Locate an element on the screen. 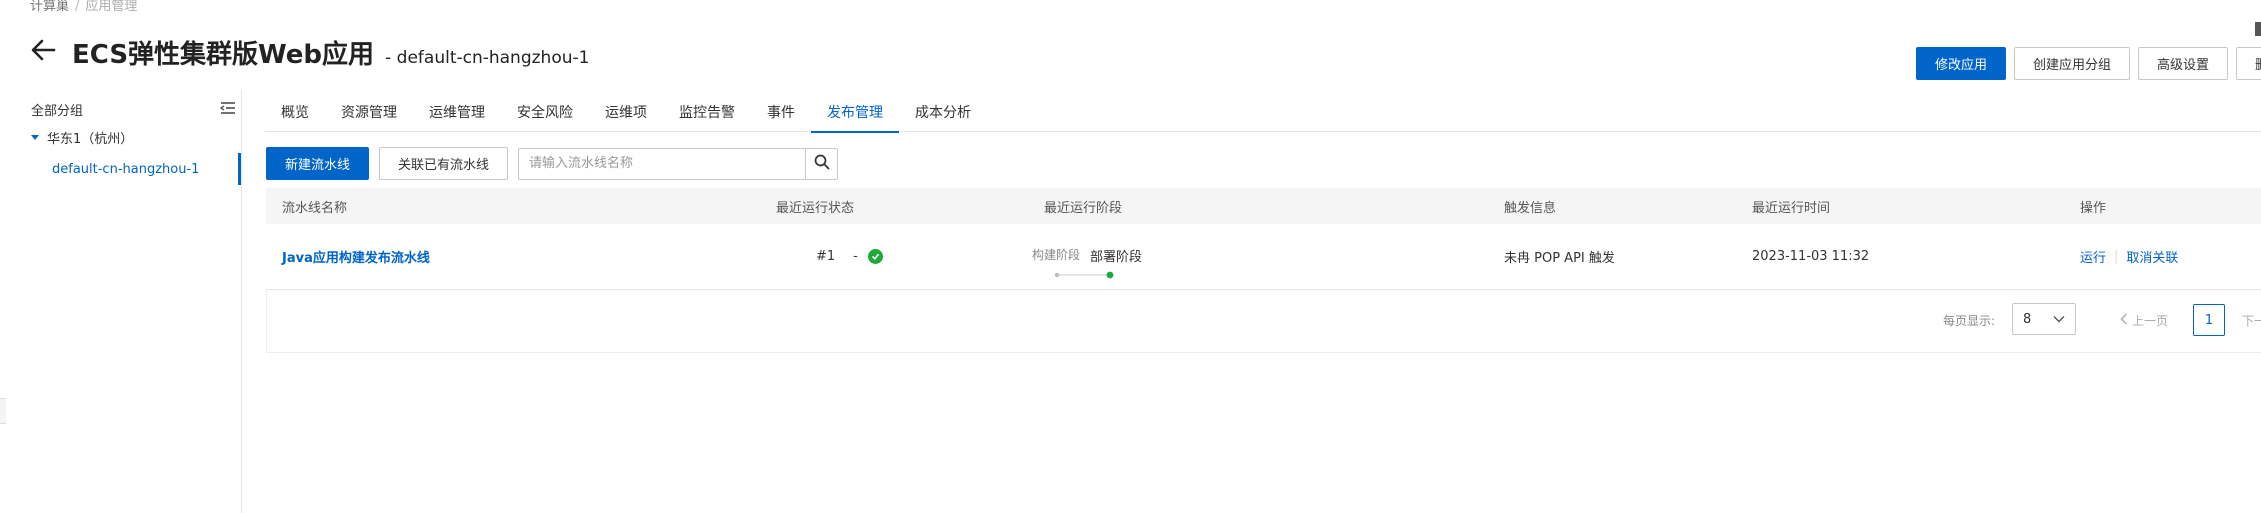 This screenshot has width=2261, height=513. advanced-settings-button: 高级设置 is located at coordinates (2183, 63).